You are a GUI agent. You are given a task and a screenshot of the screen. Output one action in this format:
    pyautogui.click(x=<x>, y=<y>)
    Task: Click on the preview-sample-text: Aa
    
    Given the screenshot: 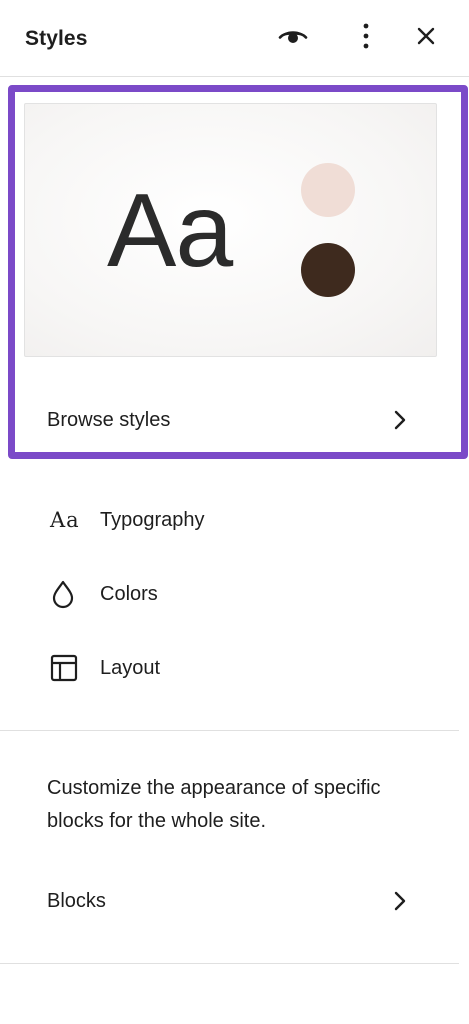 What is the action you would take?
    pyautogui.click(x=170, y=231)
    